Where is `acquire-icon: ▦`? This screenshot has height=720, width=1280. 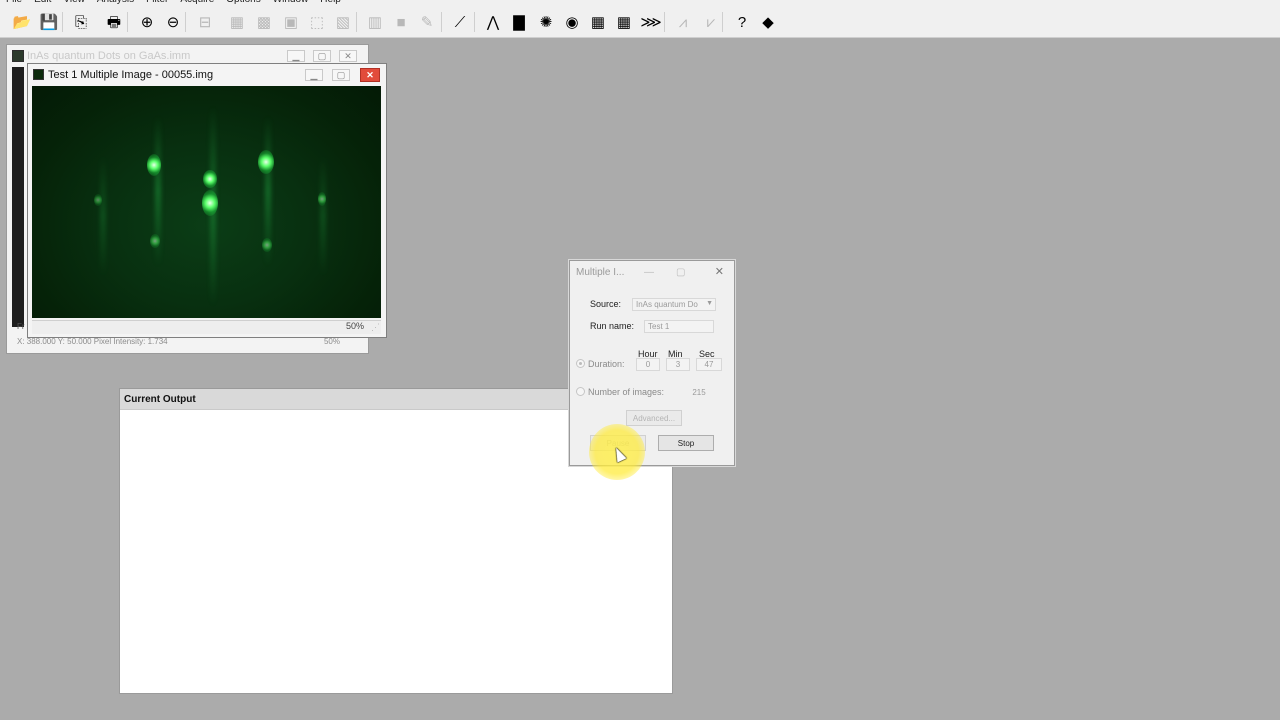
acquire-icon: ▦ is located at coordinates (598, 22).